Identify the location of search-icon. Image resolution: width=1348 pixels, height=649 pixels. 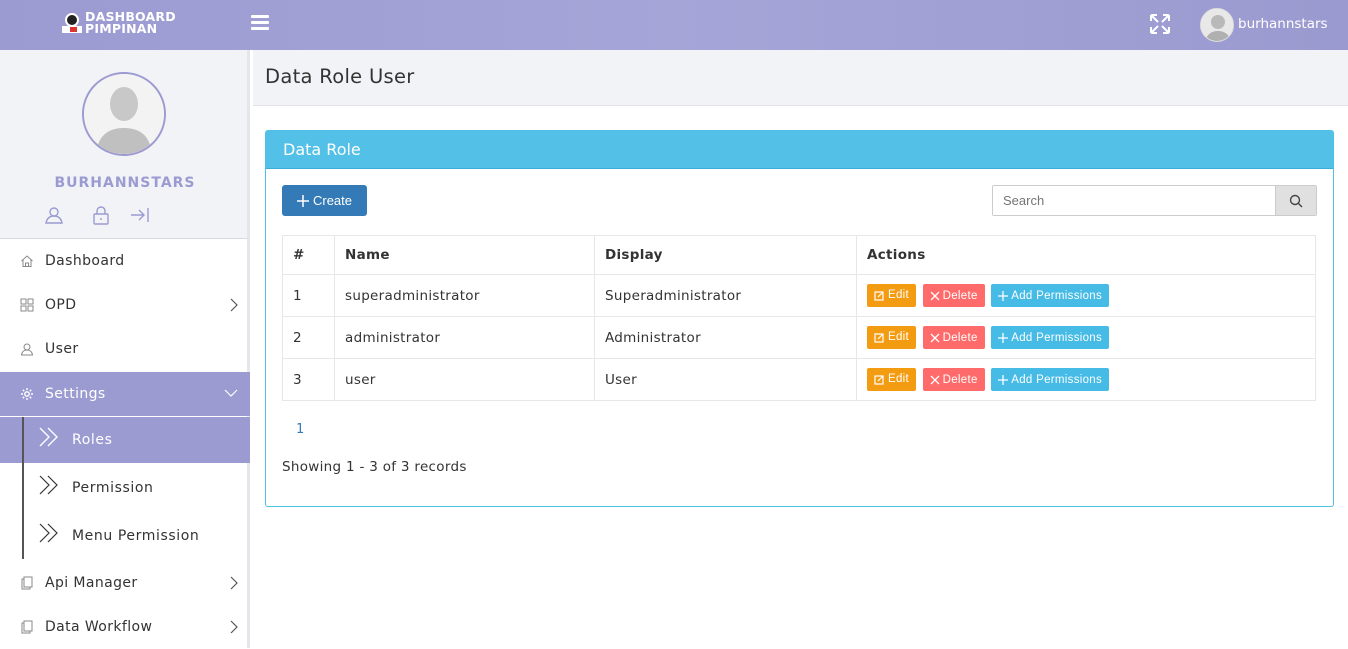
(1296, 200).